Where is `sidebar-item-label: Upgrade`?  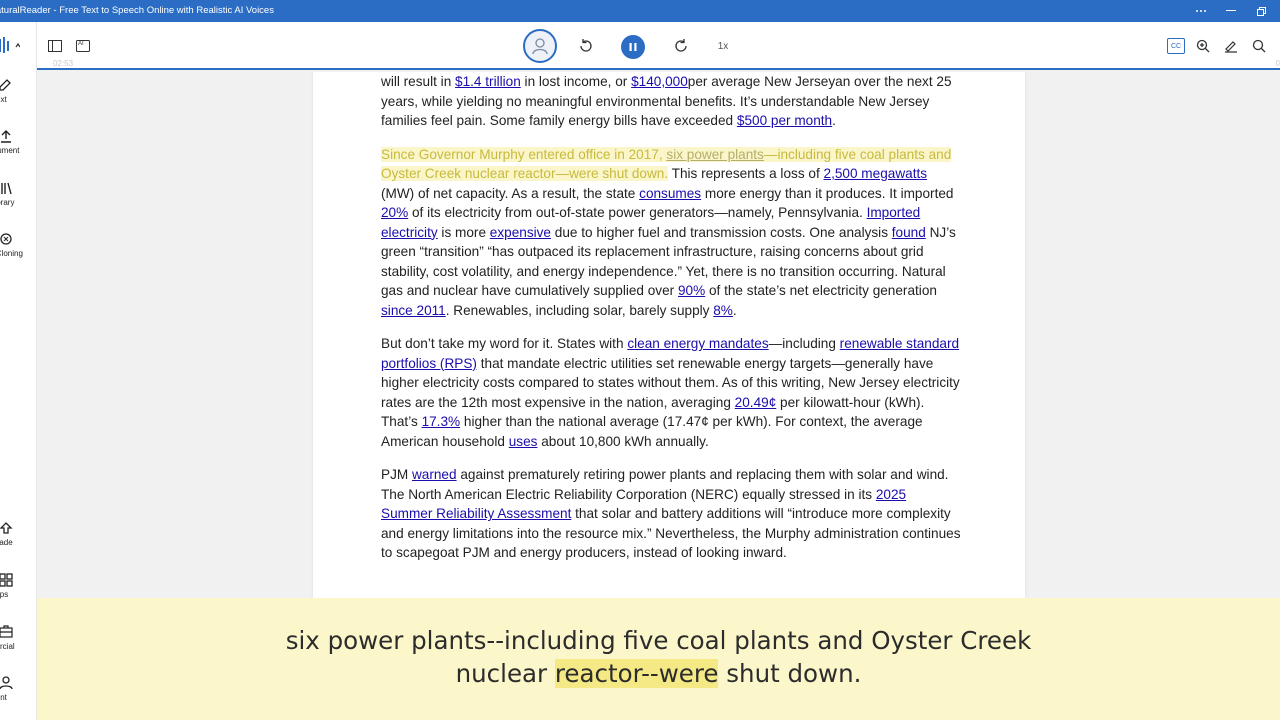
sidebar-item-label: Upgrade is located at coordinates (6, 542).